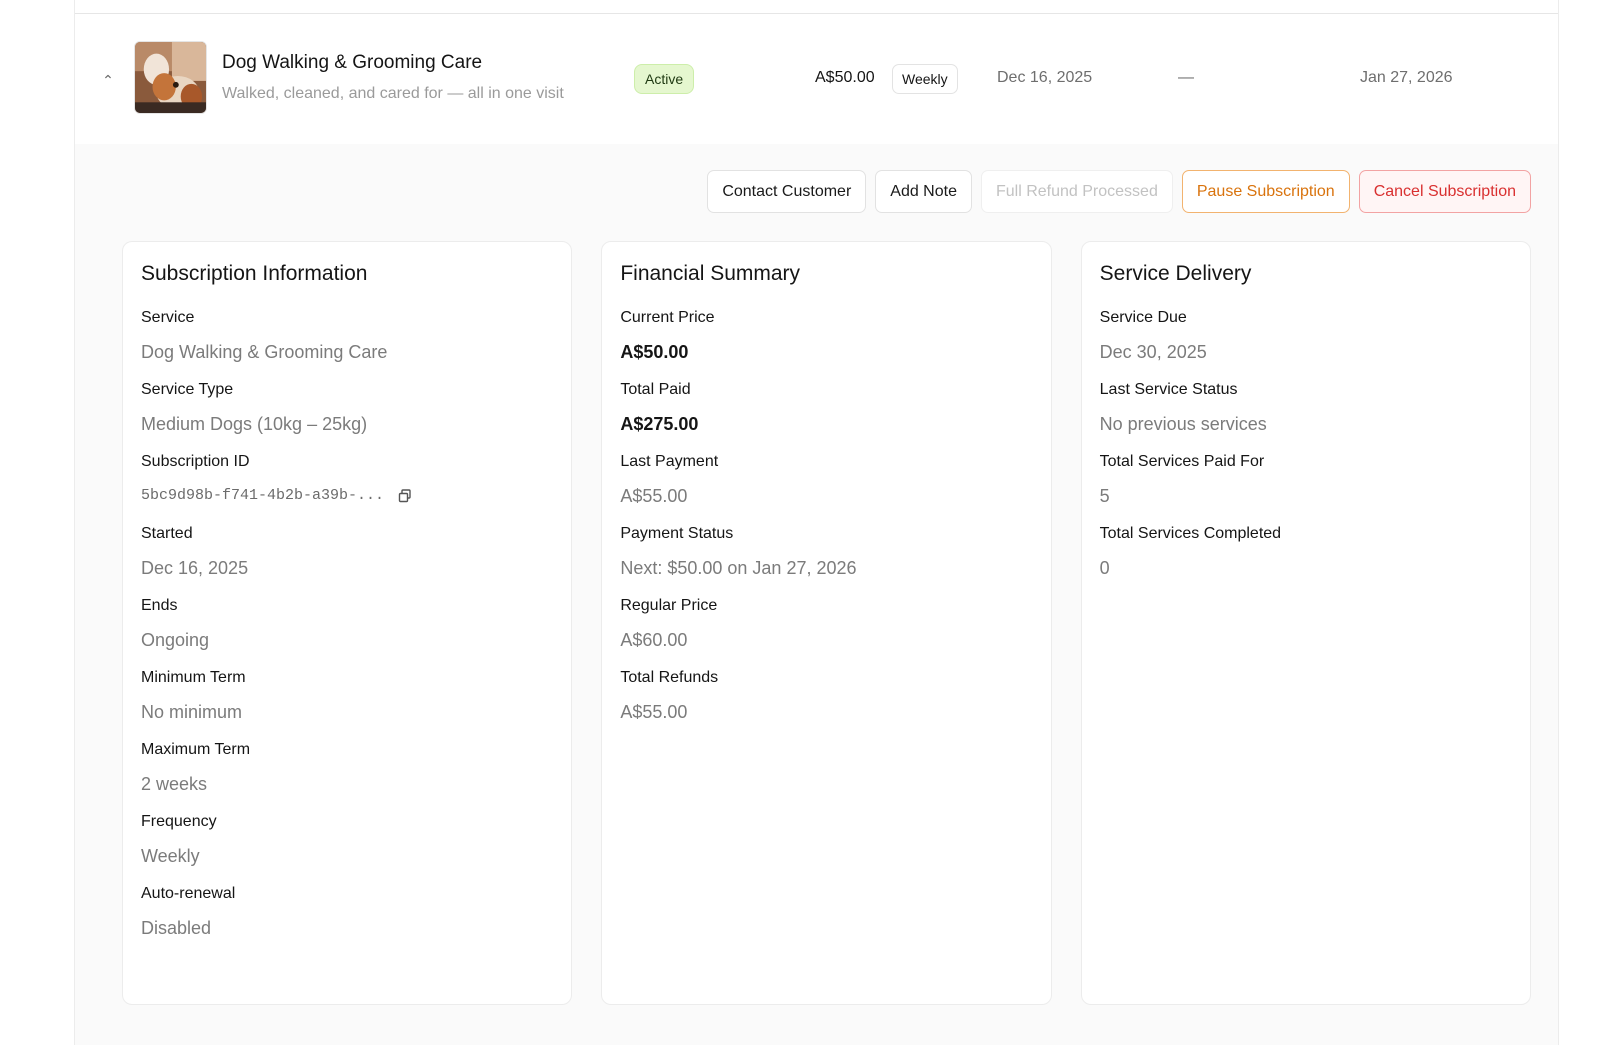  I want to click on row-start-date: Dec 16, 2025, so click(1045, 77).